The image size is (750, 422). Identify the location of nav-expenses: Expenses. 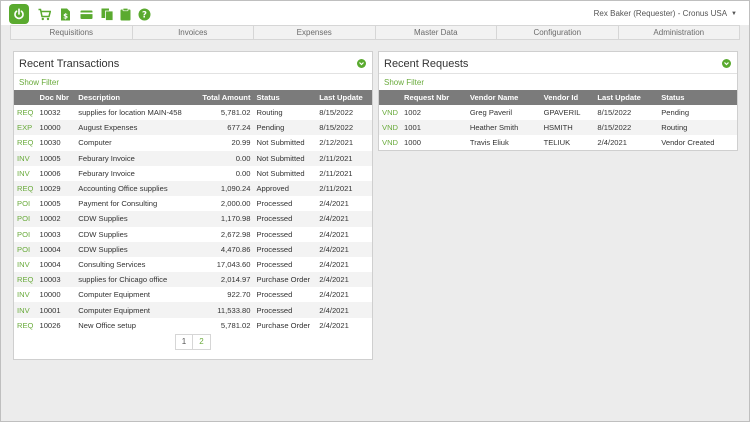
(315, 32).